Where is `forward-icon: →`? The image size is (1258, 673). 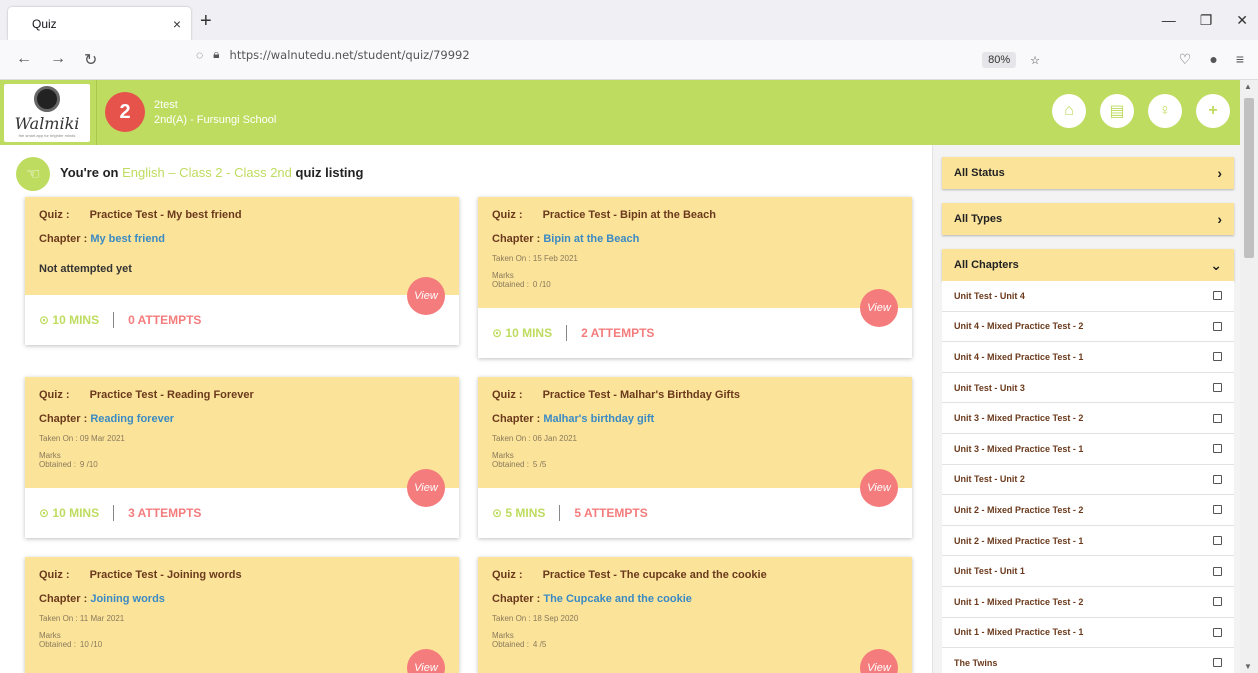 forward-icon: → is located at coordinates (58, 60).